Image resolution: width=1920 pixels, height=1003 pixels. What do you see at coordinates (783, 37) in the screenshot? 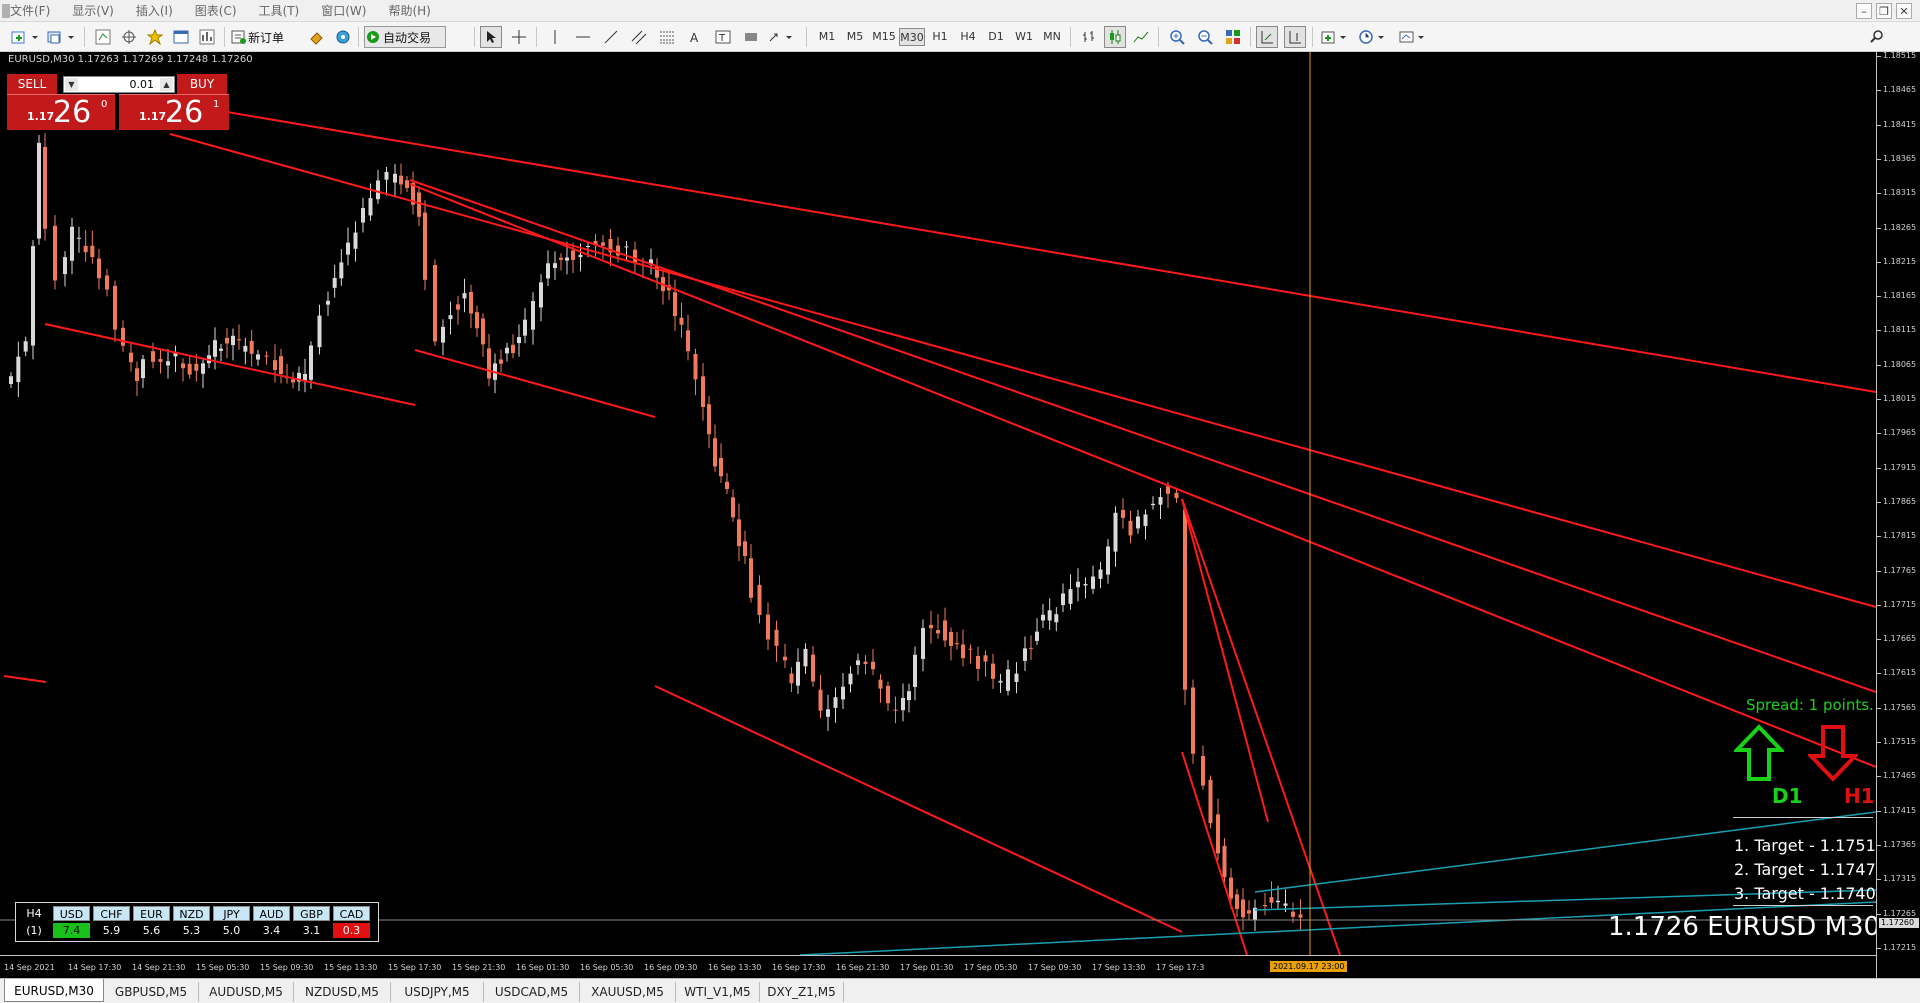
I see `arrows-menu-icon` at bounding box center [783, 37].